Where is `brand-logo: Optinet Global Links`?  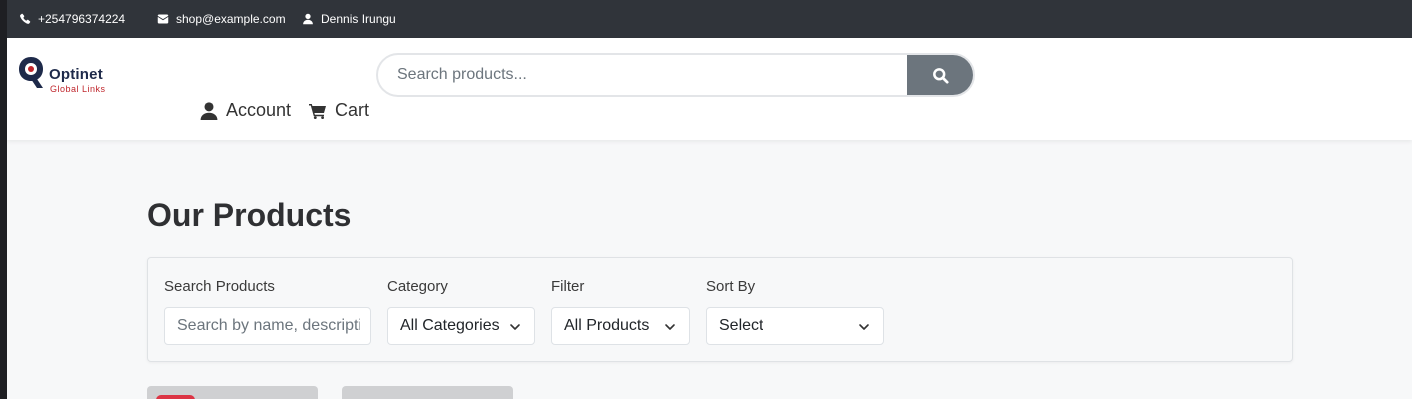
brand-logo: Optinet Global Links is located at coordinates (72, 75).